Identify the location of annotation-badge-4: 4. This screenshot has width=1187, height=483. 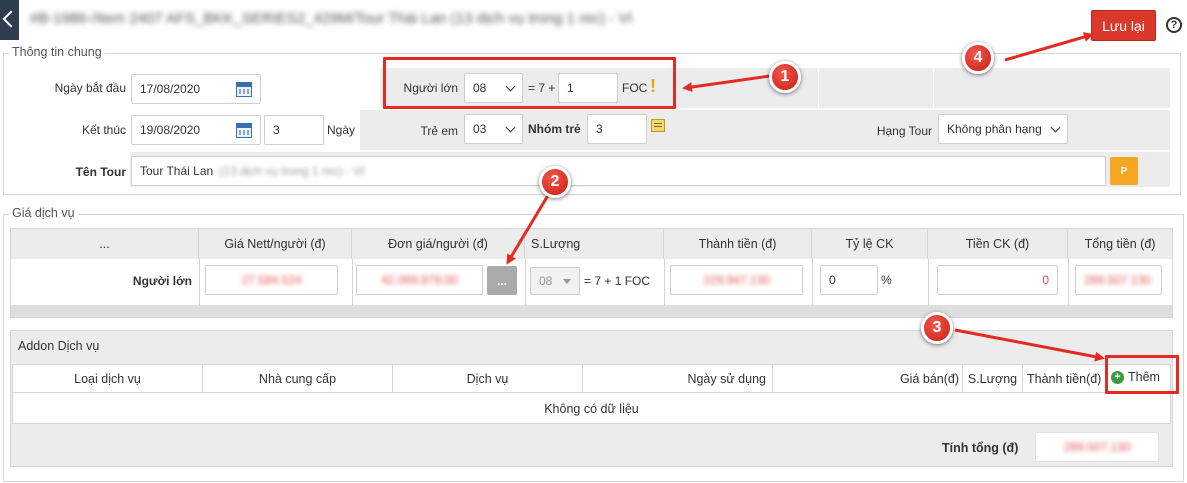
(978, 58).